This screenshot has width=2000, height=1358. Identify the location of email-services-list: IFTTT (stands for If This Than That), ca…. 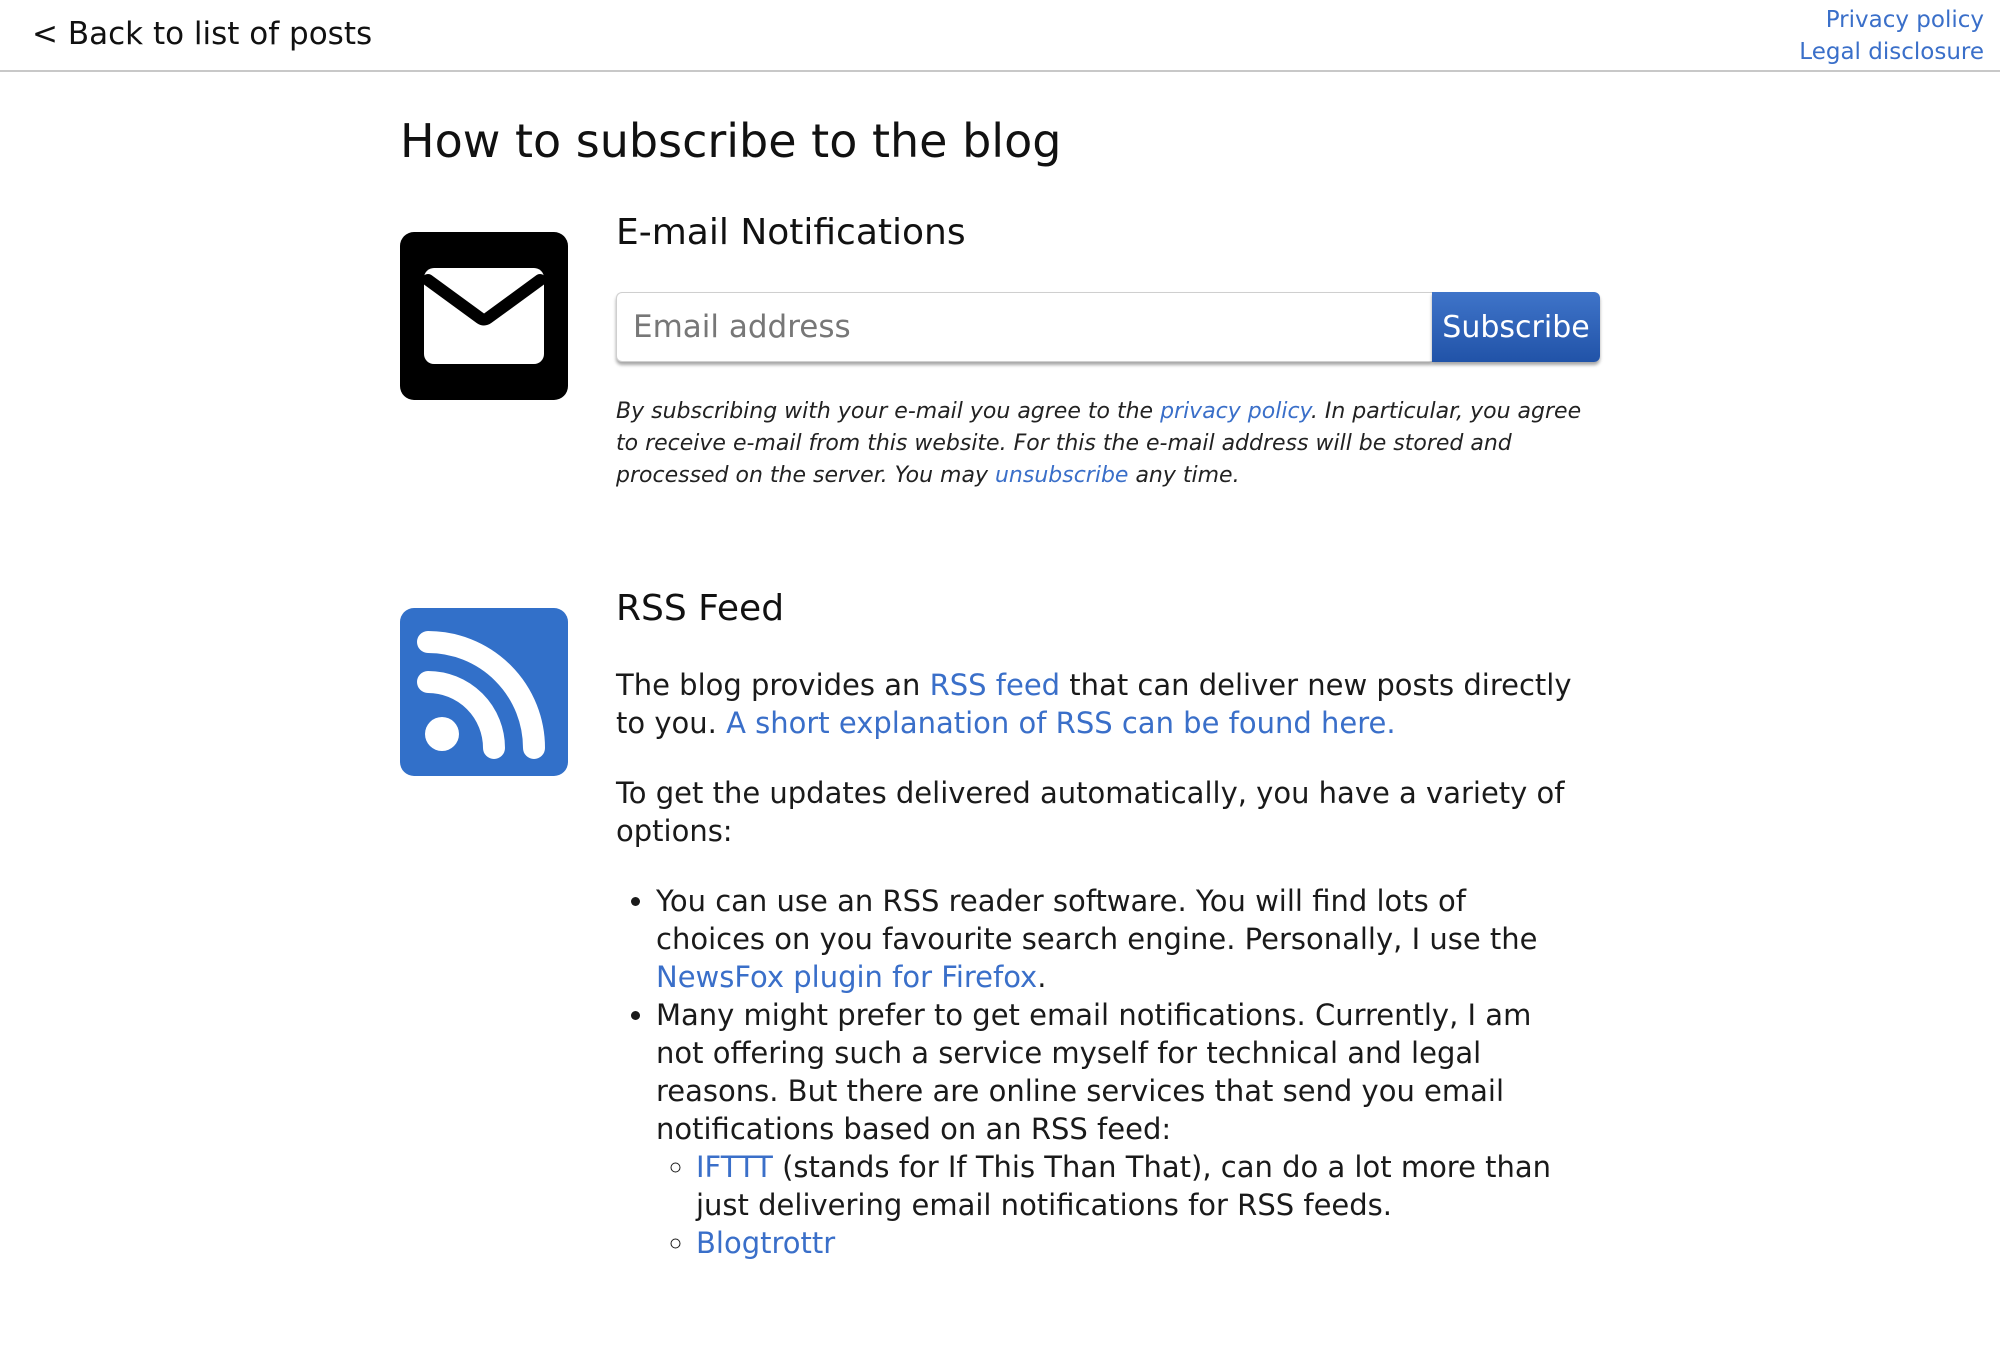
(1116, 1205).